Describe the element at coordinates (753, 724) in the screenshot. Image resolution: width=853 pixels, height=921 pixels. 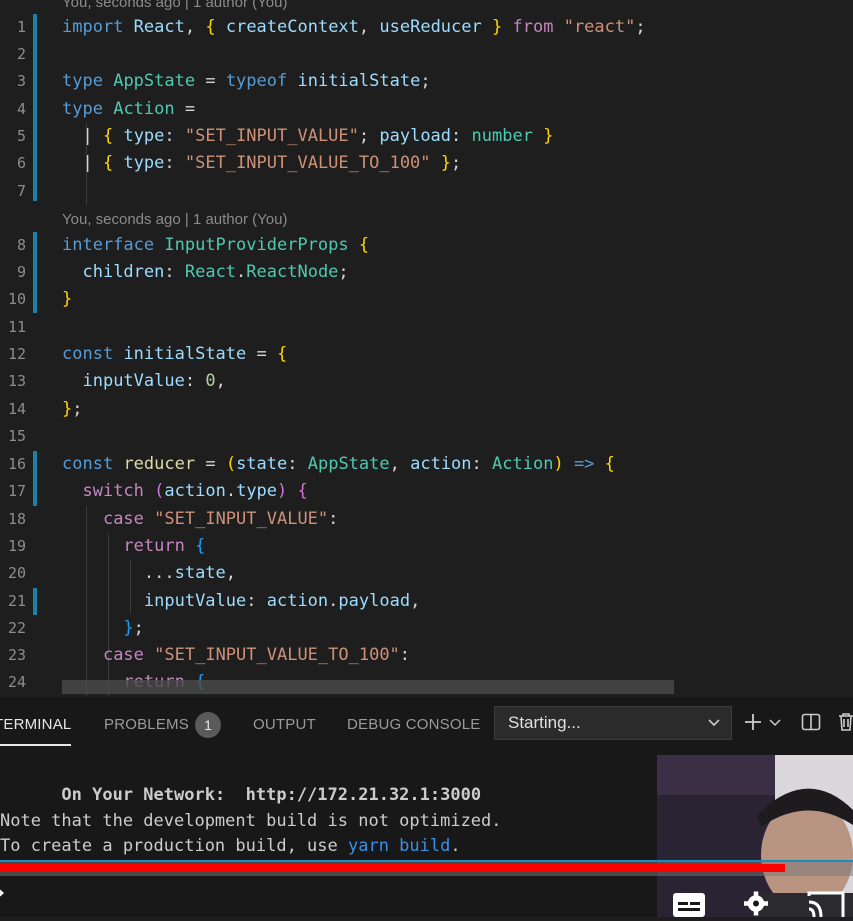
I see `new-terminal-icon` at that location.